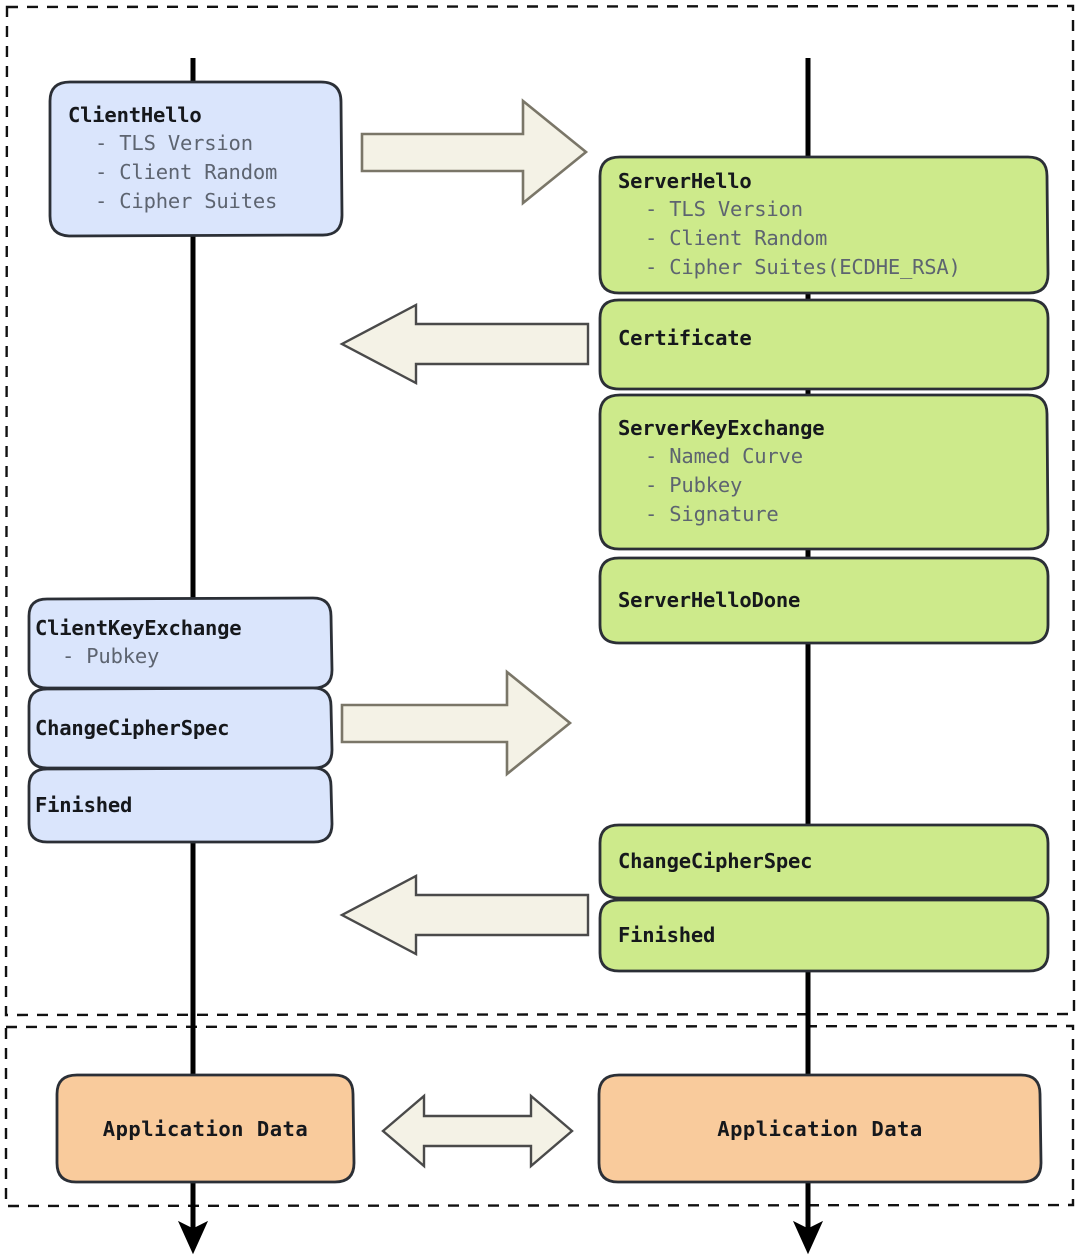 Image resolution: width=1080 pixels, height=1259 pixels. I want to click on server-key-exchange-item-1: - Pubkey, so click(694, 484).